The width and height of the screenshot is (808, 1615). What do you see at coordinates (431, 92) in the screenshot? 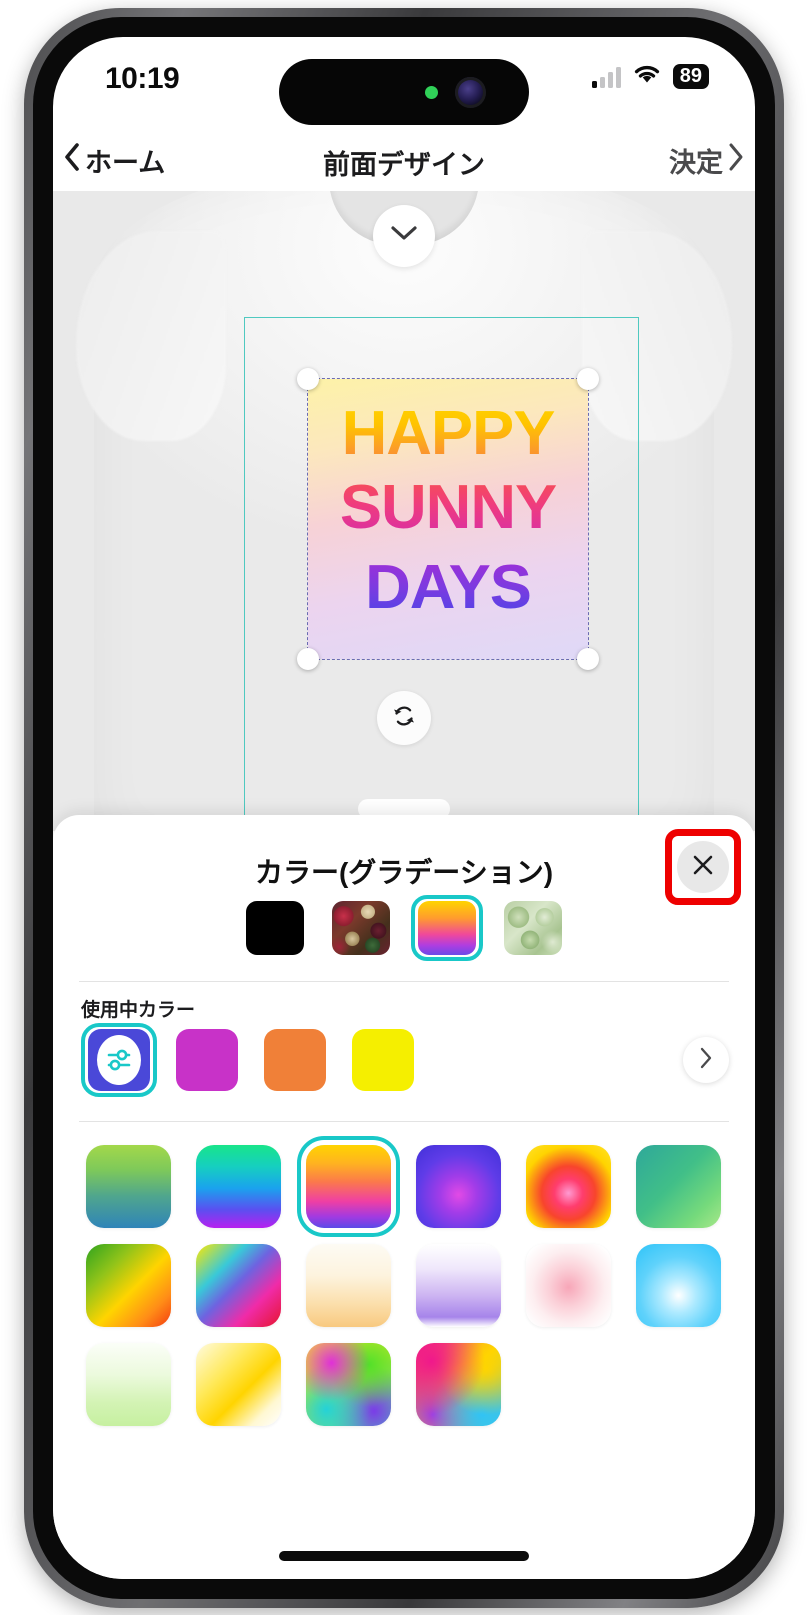
I see `camera-active-indicator` at bounding box center [431, 92].